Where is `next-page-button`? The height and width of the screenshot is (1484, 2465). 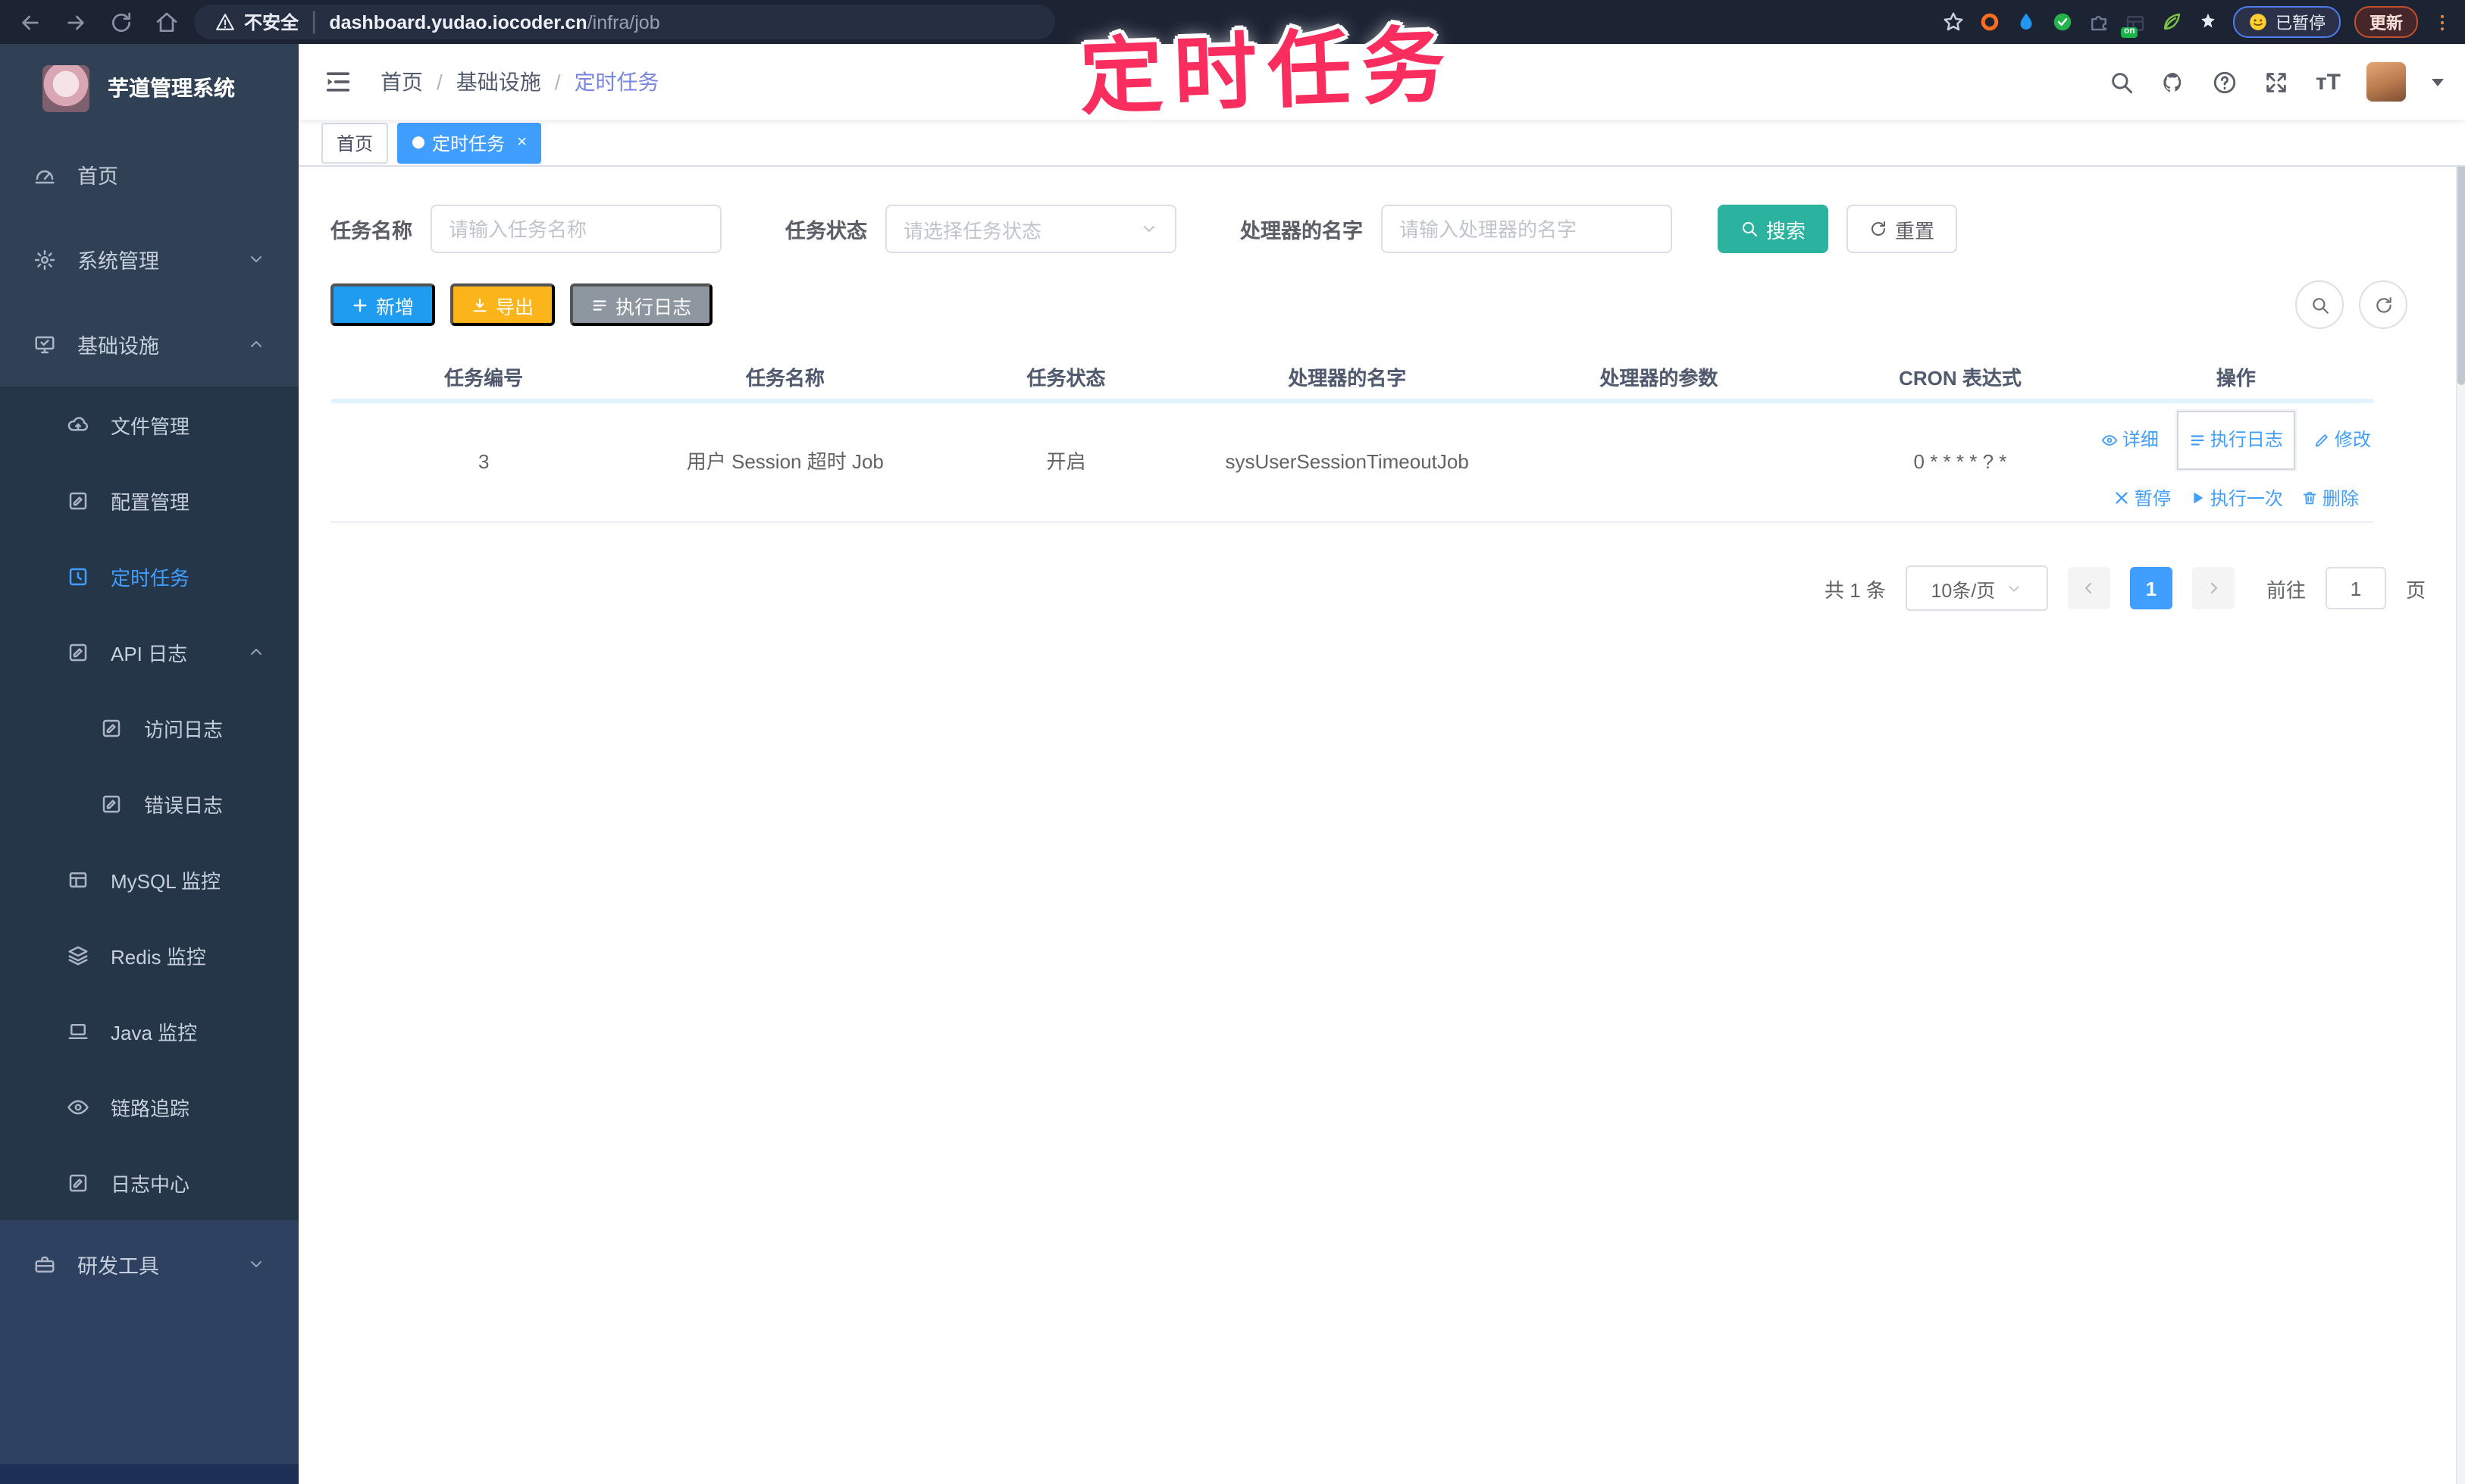
next-page-button is located at coordinates (2213, 588).